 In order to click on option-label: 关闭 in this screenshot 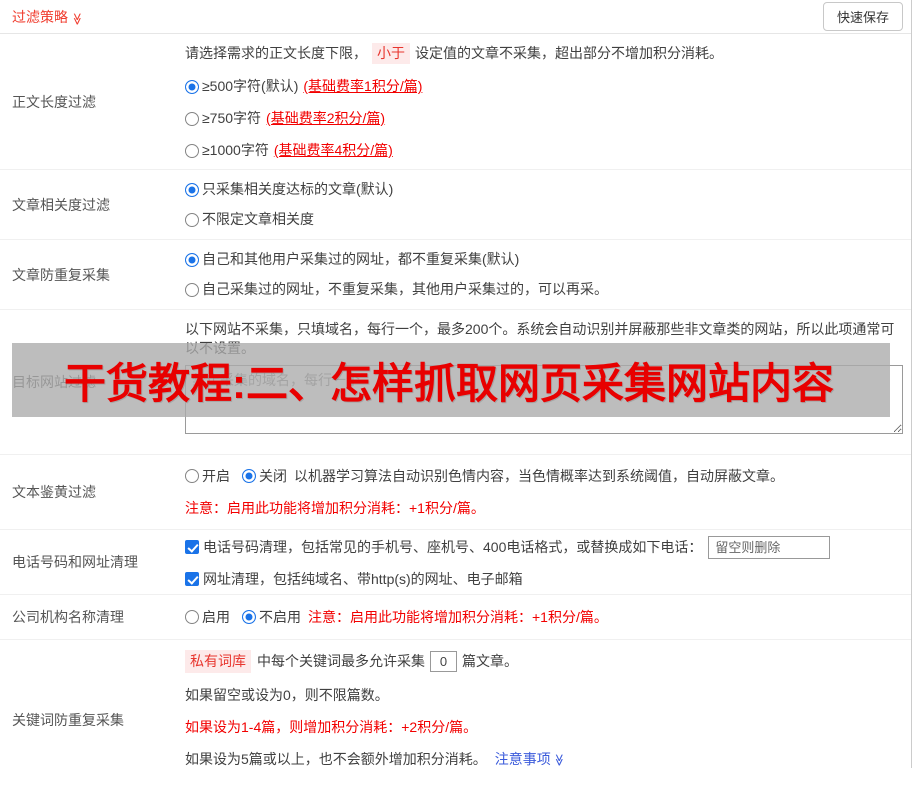, I will do `click(273, 475)`.